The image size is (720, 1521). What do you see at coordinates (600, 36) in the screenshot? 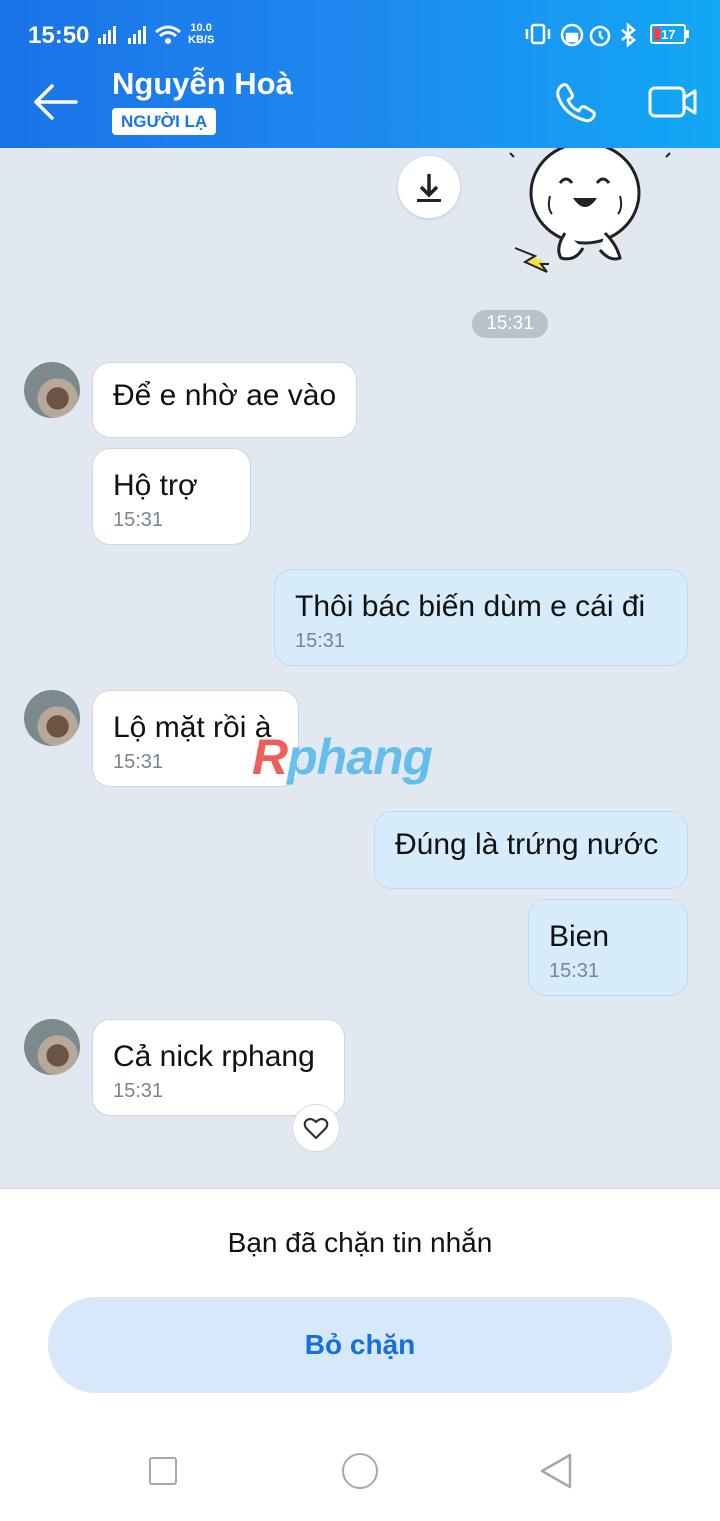
I see `alarm-icon` at bounding box center [600, 36].